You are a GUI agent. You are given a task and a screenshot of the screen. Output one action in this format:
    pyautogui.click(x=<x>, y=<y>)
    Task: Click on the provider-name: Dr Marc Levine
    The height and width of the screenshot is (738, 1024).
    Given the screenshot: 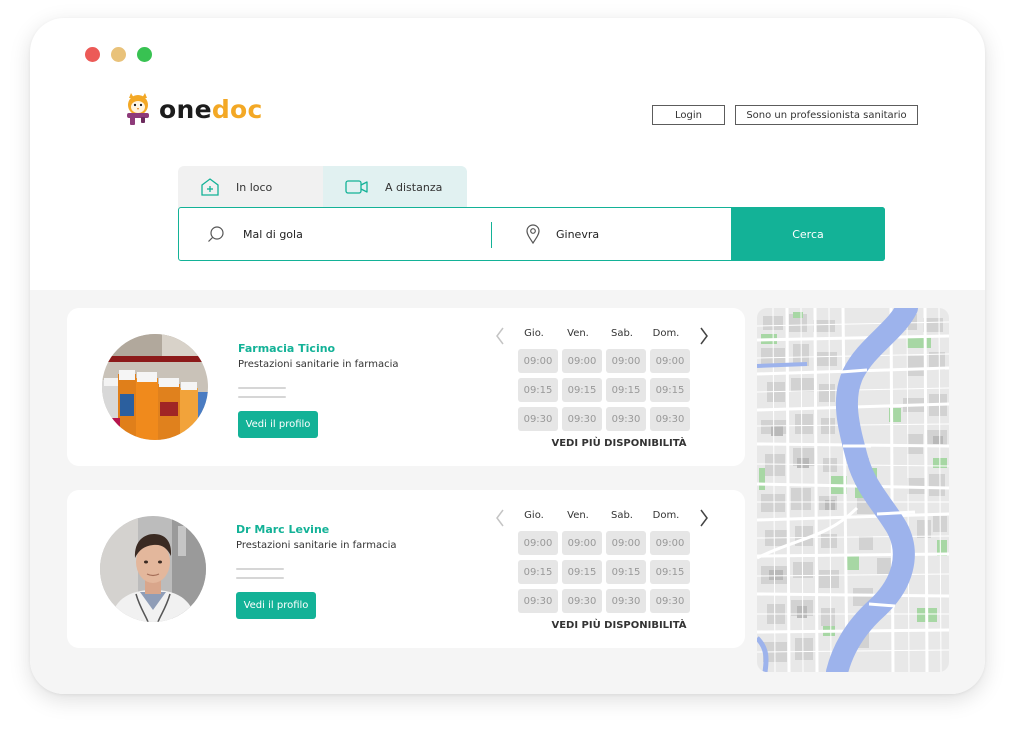 What is the action you would take?
    pyautogui.click(x=316, y=529)
    